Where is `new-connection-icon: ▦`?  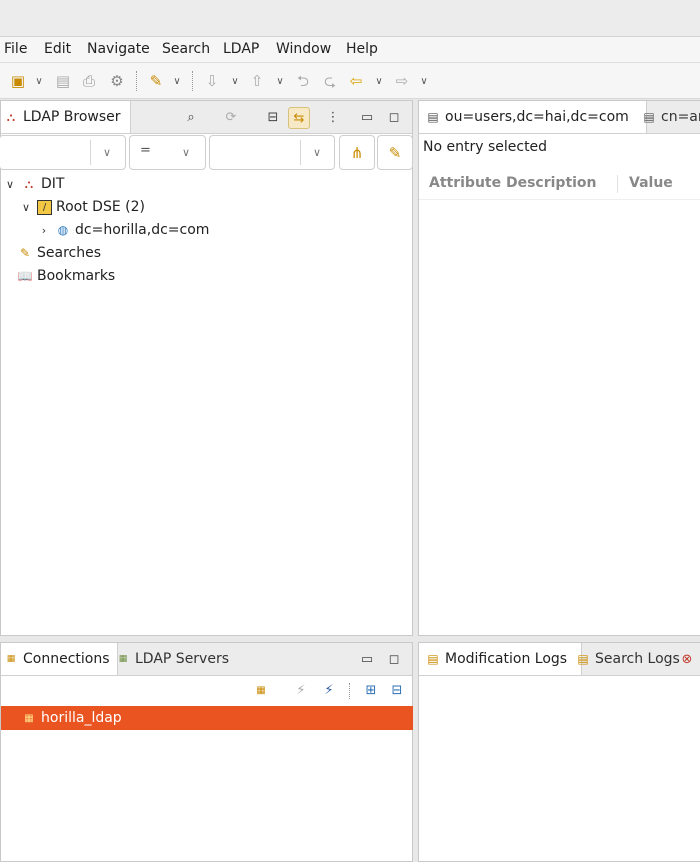 new-connection-icon: ▦ is located at coordinates (261, 690).